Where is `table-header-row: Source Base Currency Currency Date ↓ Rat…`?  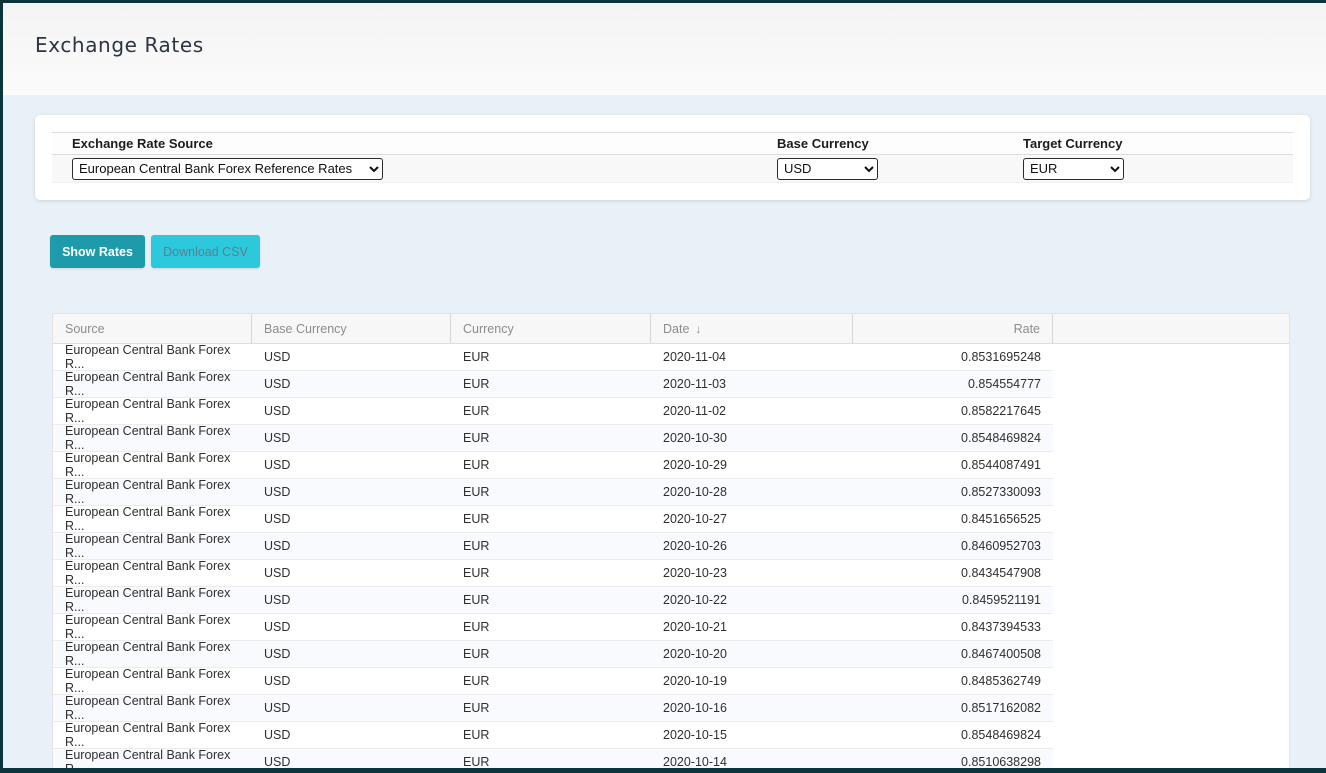
table-header-row: Source Base Currency Currency Date ↓ Rat… is located at coordinates (671, 329).